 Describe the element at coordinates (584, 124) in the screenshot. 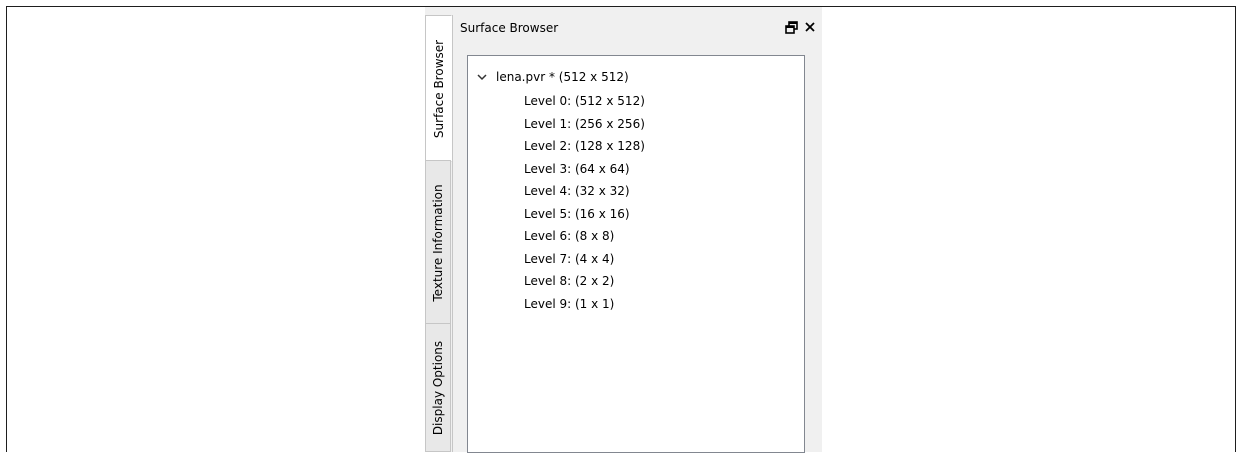

I see `tree-level-item: Level 1: (256 x 256)` at that location.